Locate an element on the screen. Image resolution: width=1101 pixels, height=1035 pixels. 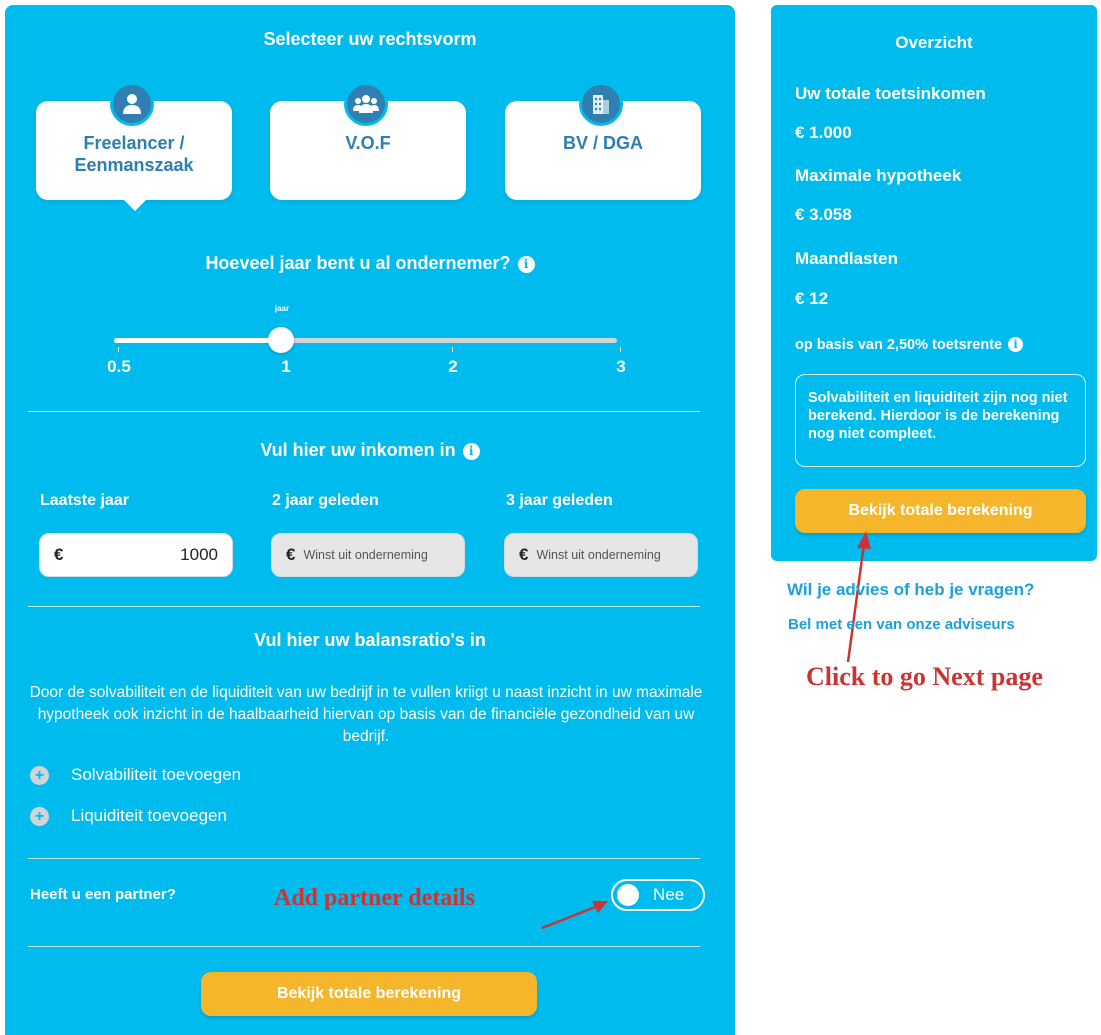
add-liquidity-toggle: + Liquiditeit toevoegen is located at coordinates (128, 816).